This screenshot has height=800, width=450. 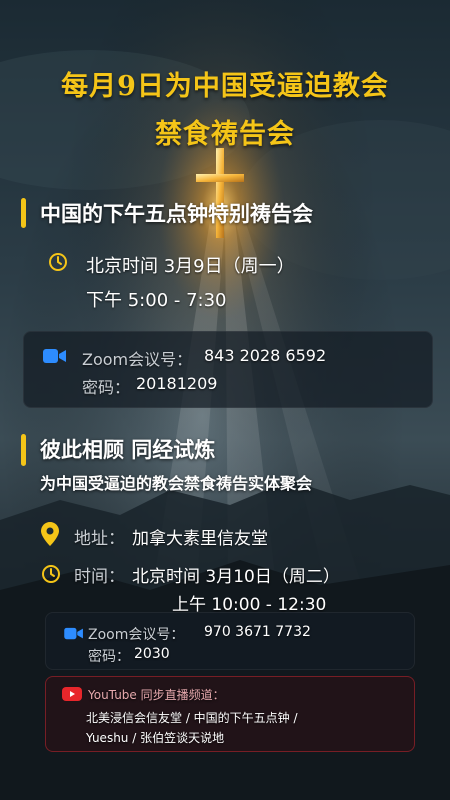 What do you see at coordinates (156, 695) in the screenshot?
I see `section2-youtube-label: YouTube 同步直播频道：` at bounding box center [156, 695].